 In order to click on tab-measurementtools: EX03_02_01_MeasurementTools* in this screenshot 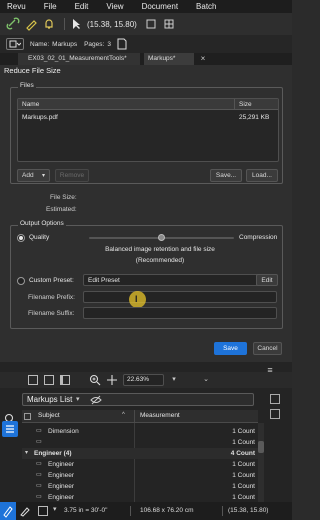, I will do `click(79, 59)`.